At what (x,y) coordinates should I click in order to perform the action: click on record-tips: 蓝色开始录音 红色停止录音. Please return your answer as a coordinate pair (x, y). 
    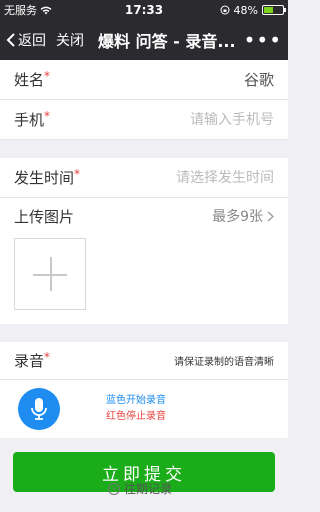
    Looking at the image, I should click on (136, 409).